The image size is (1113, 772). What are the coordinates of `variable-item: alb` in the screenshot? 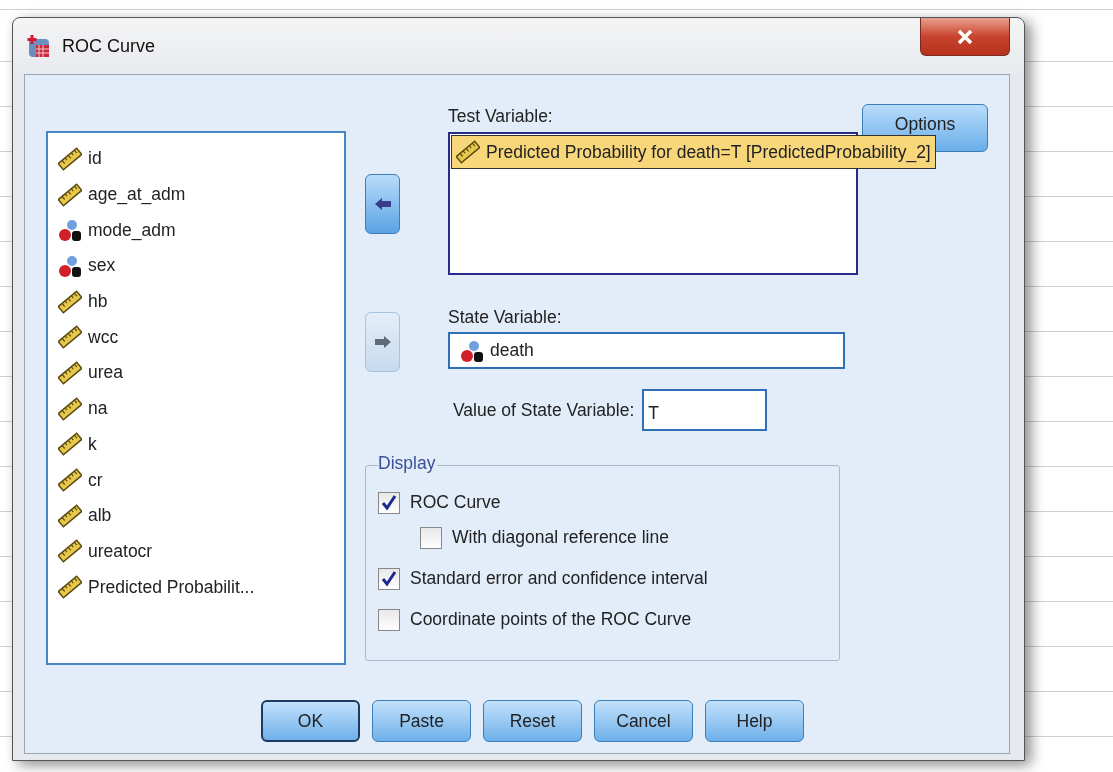 It's located at (201, 515).